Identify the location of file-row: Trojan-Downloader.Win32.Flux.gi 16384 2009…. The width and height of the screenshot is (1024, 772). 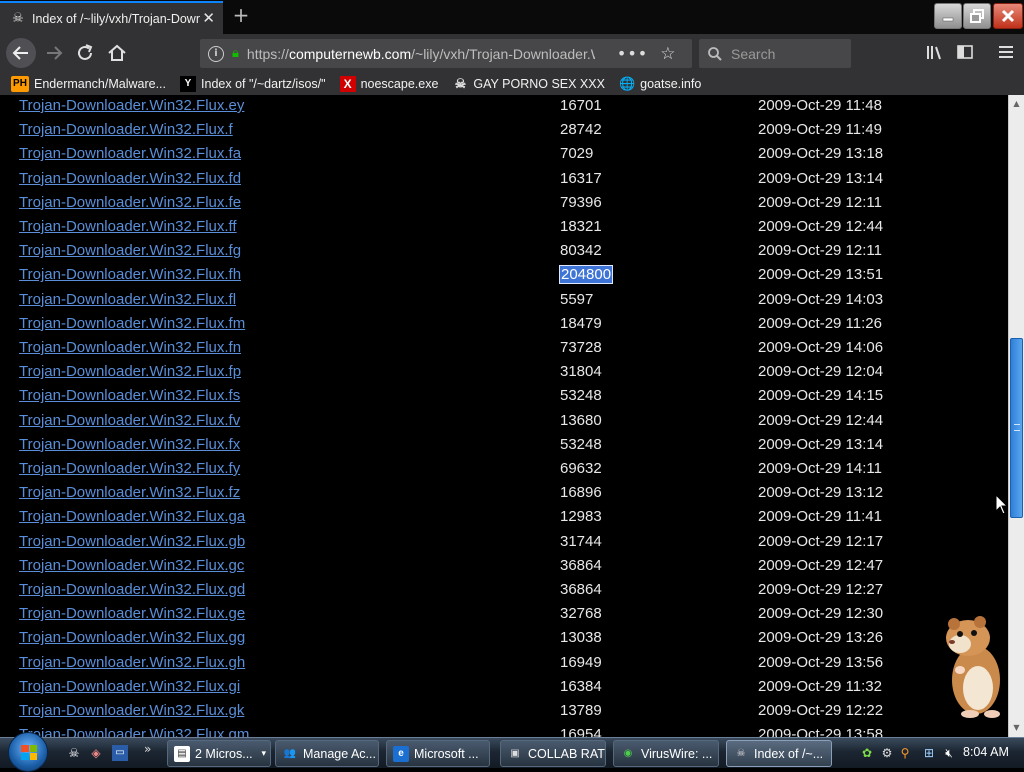
(500, 688).